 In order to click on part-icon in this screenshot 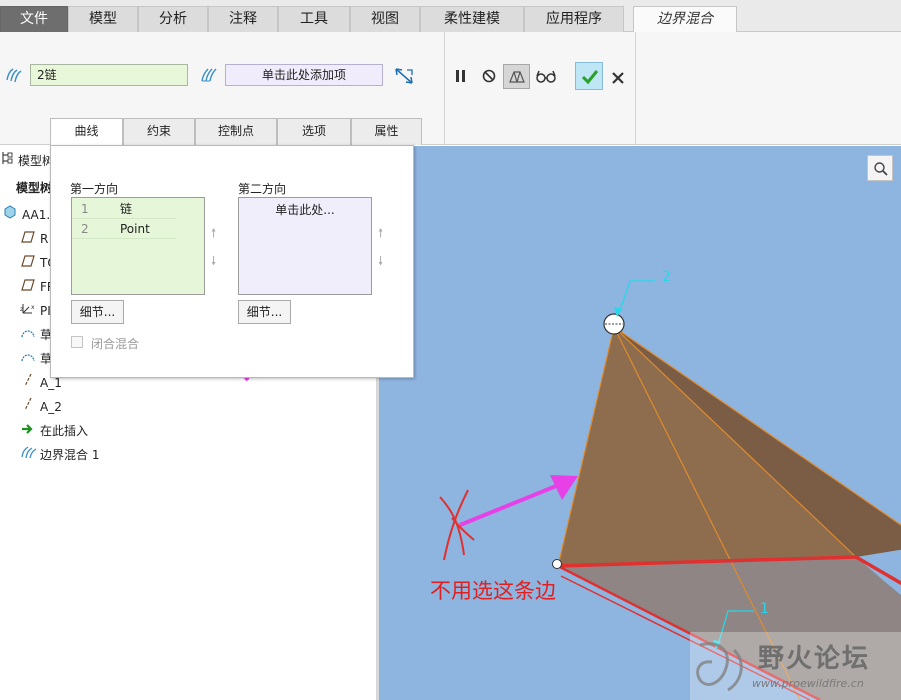, I will do `click(10, 215)`.